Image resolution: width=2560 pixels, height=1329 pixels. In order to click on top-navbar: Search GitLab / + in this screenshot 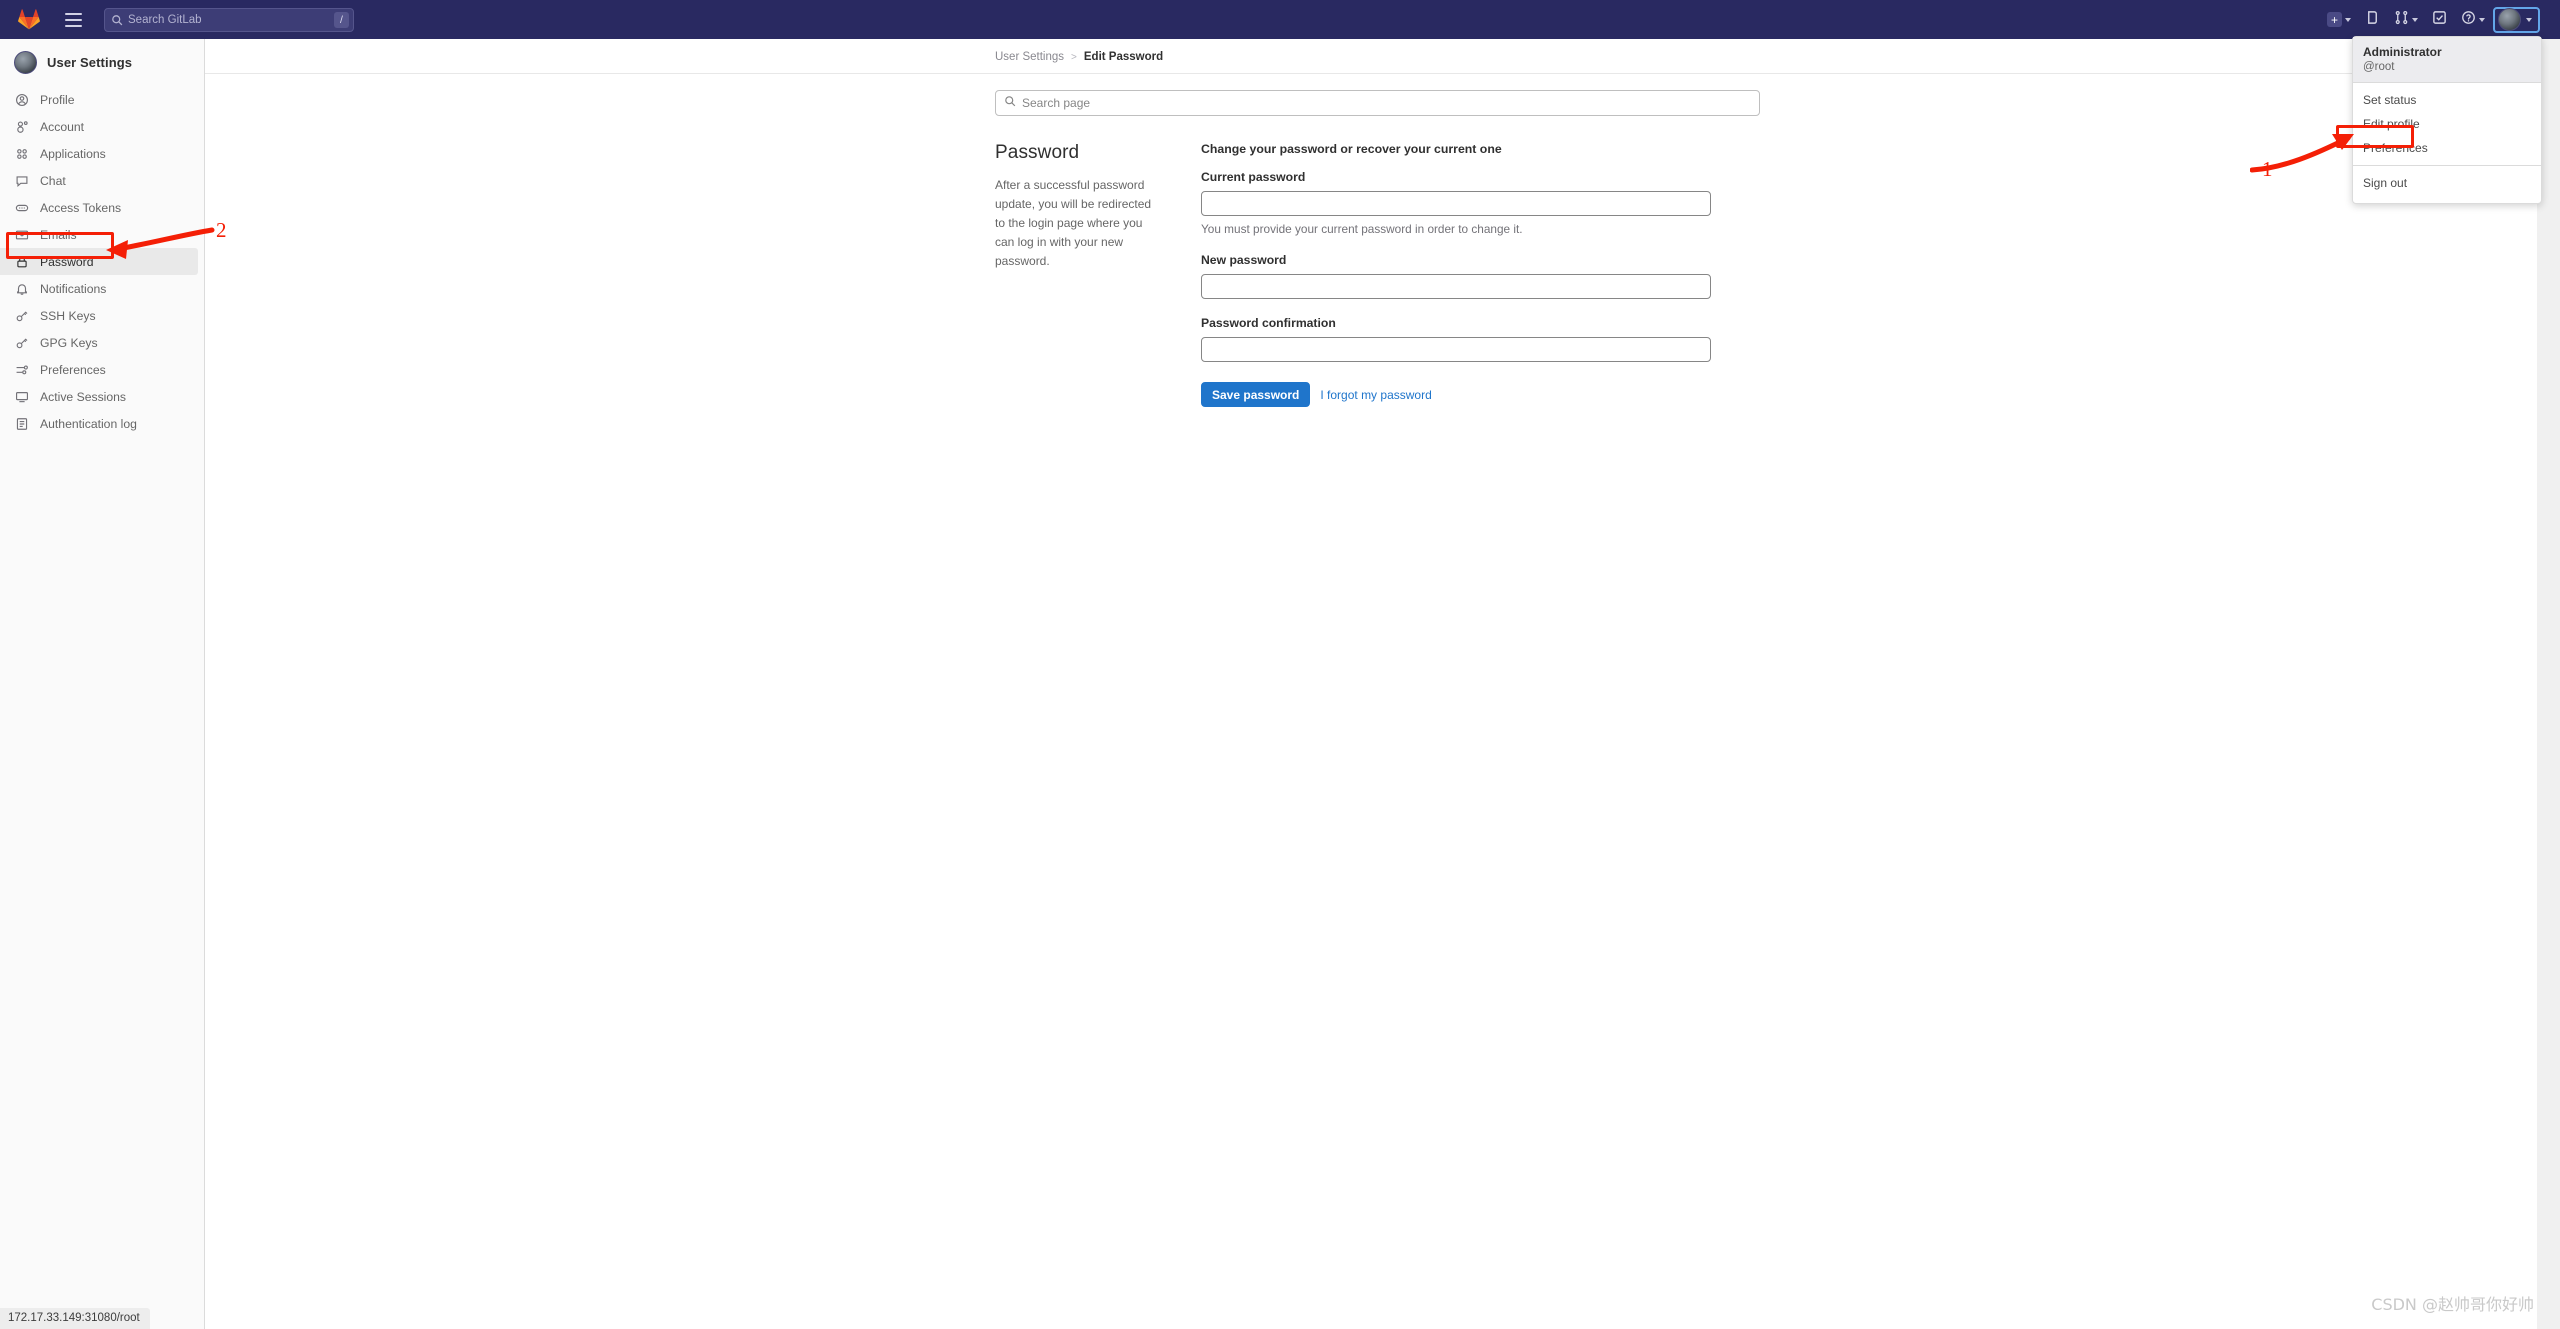, I will do `click(1280, 19)`.